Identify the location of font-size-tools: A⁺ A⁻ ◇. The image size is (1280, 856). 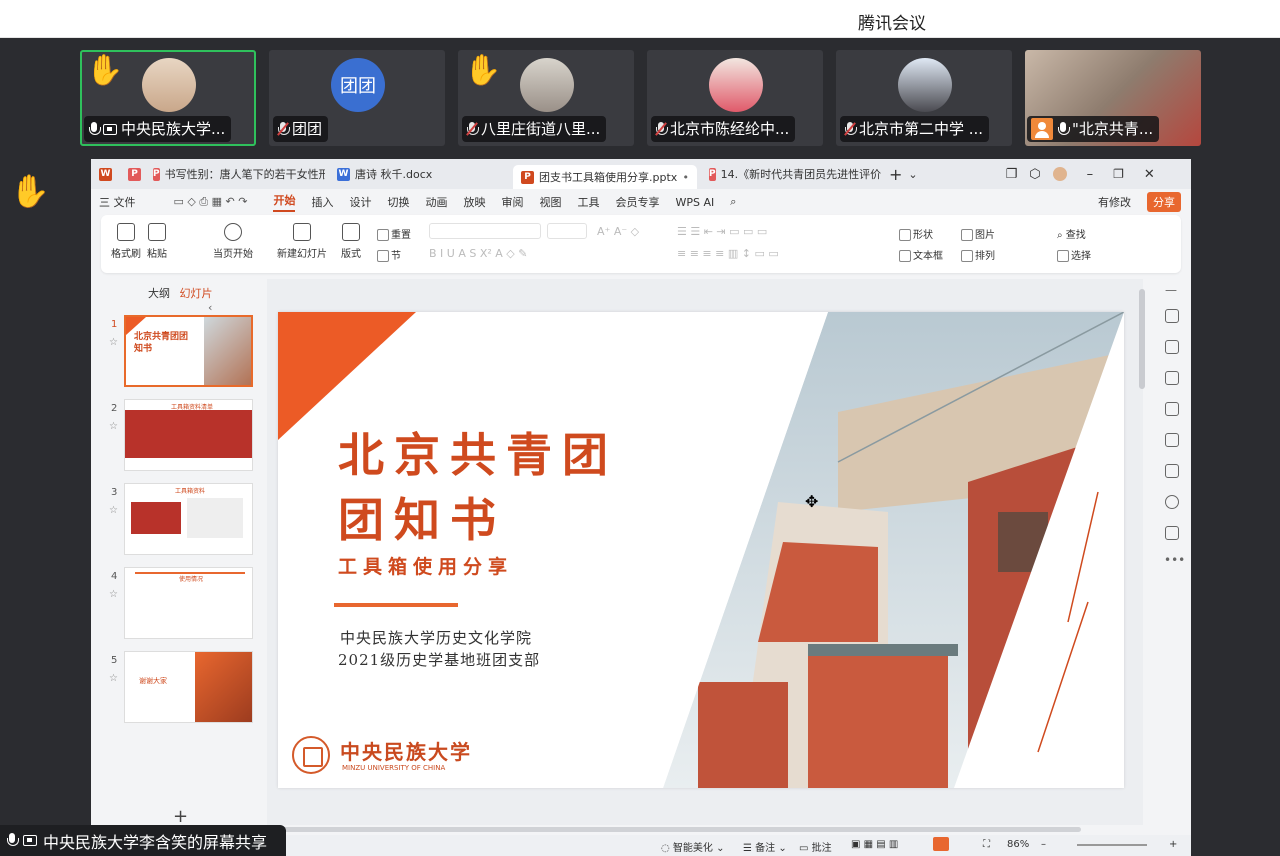
(618, 231).